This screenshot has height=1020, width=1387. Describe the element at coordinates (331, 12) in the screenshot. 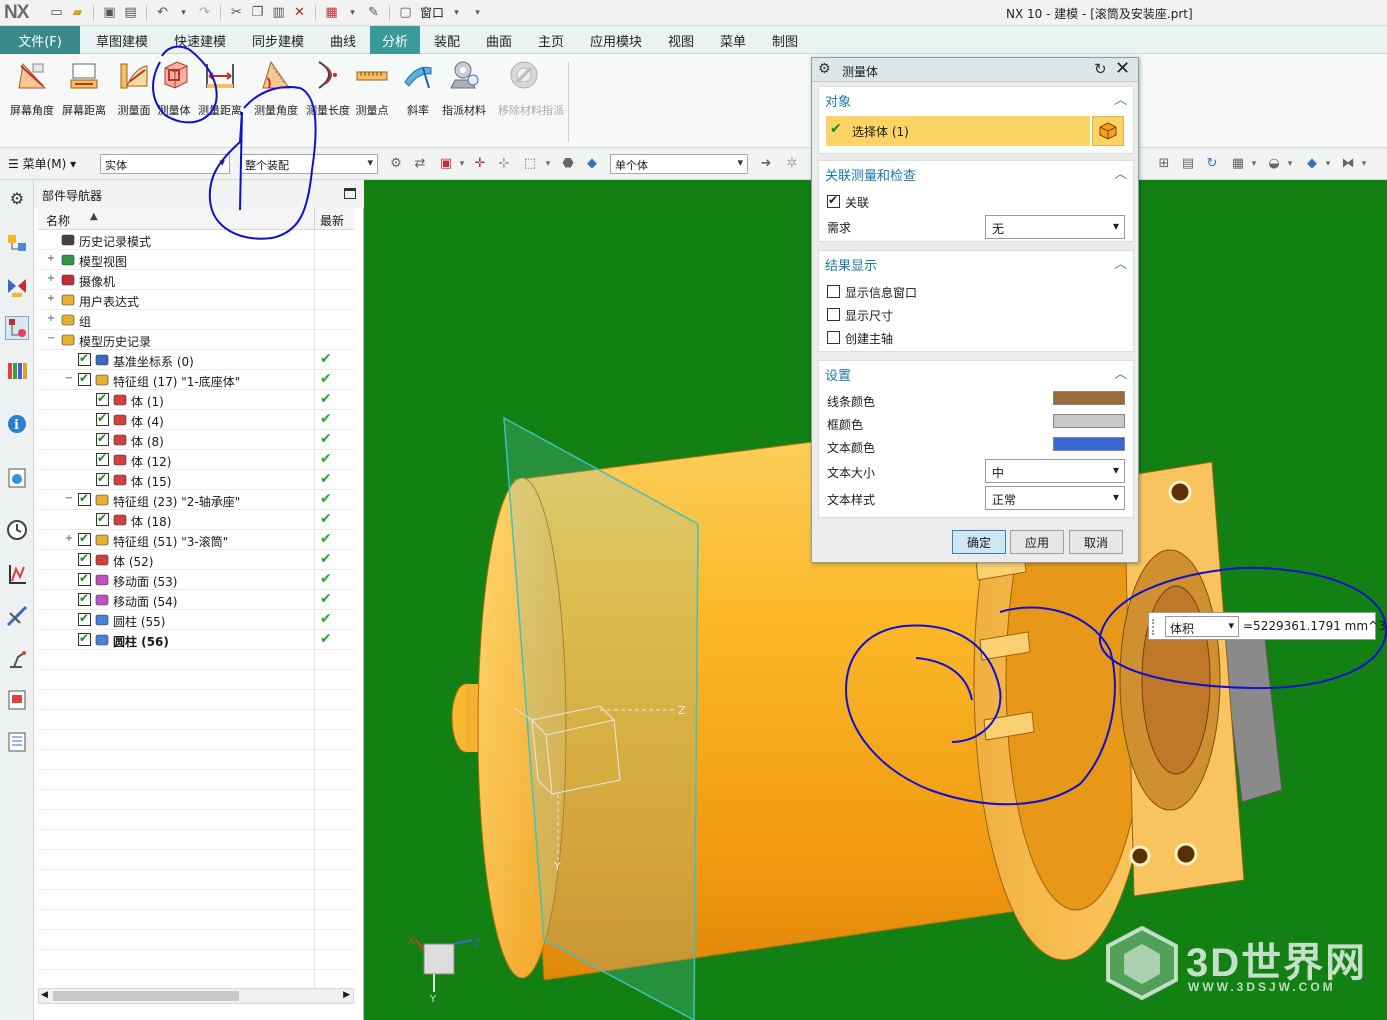

I see `command-finder-icon: ▦` at that location.